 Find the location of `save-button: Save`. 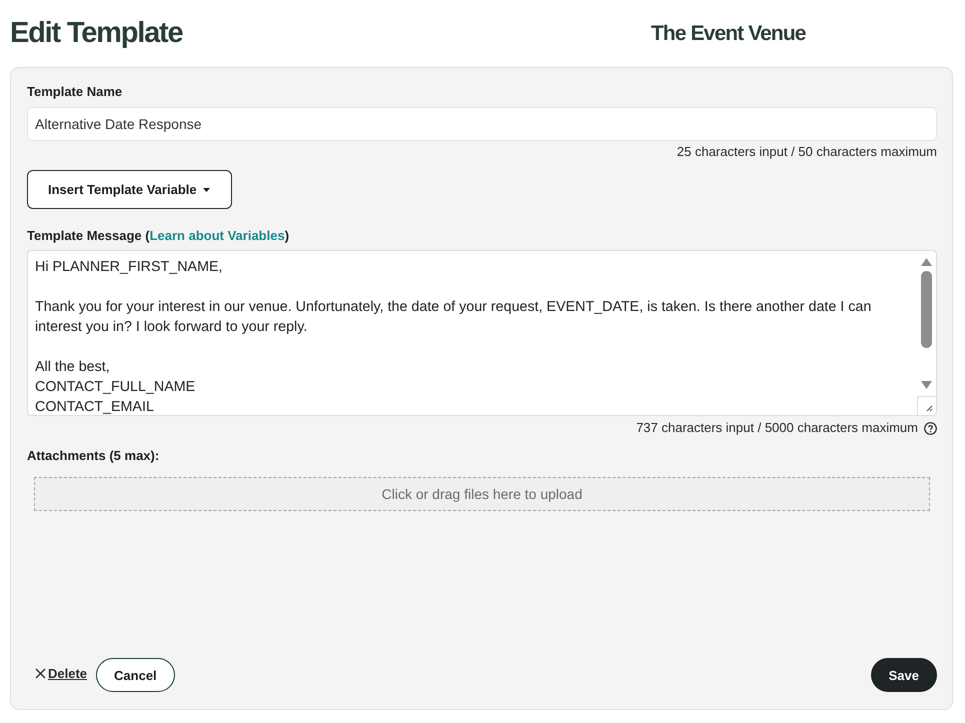

save-button: Save is located at coordinates (903, 675).